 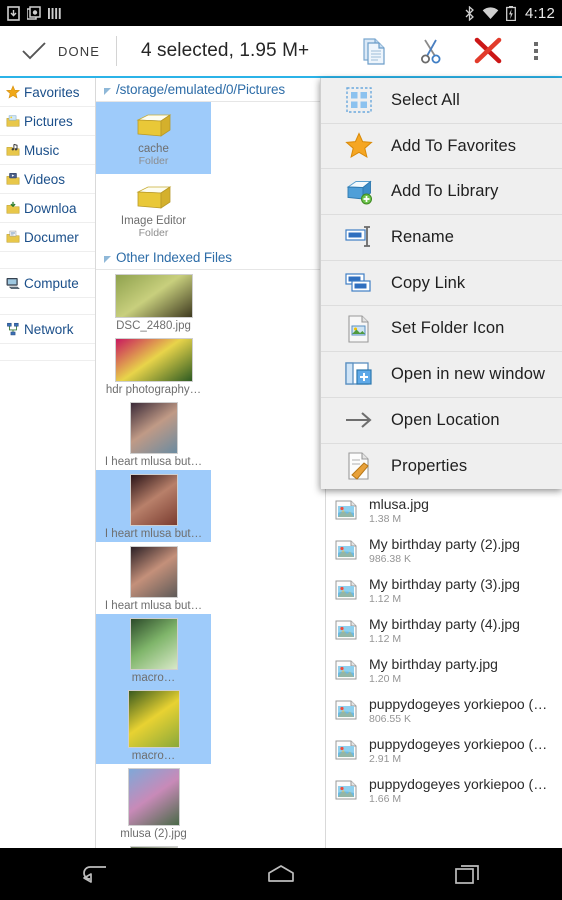 What do you see at coordinates (445, 419) in the screenshot?
I see `menu-item-label: Open Location` at bounding box center [445, 419].